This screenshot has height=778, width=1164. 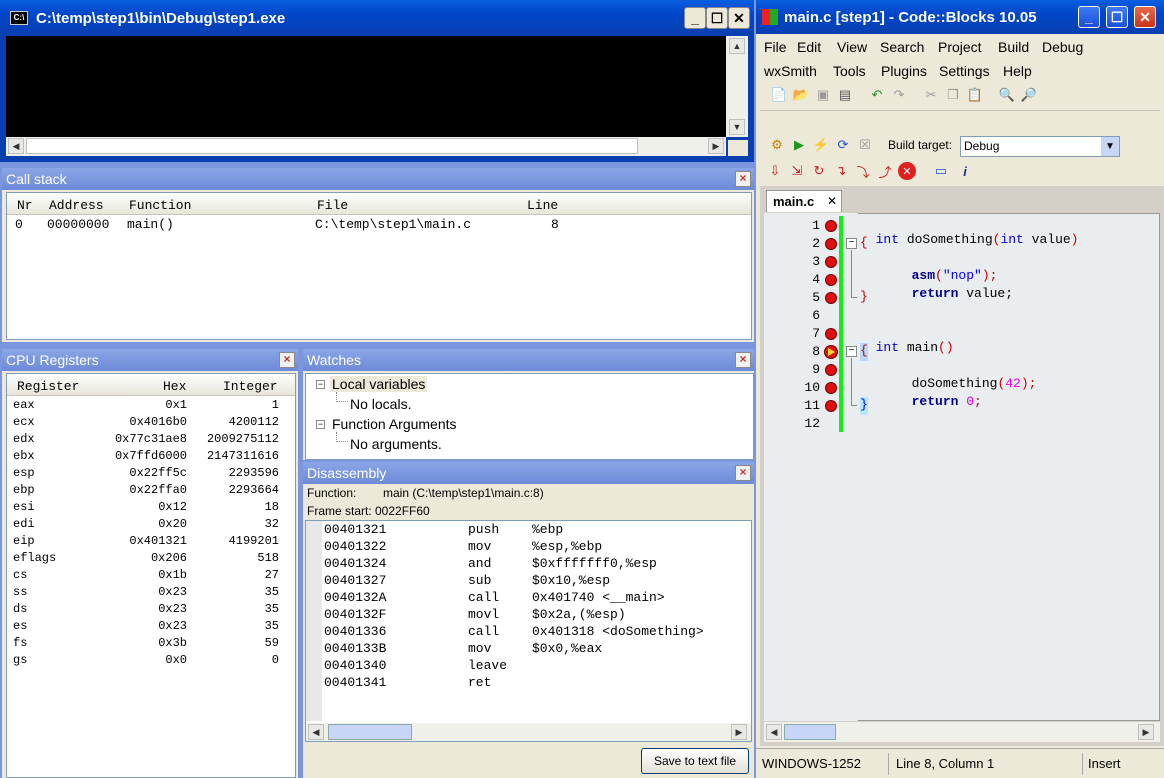 I want to click on menu-search: Search, so click(x=902, y=47).